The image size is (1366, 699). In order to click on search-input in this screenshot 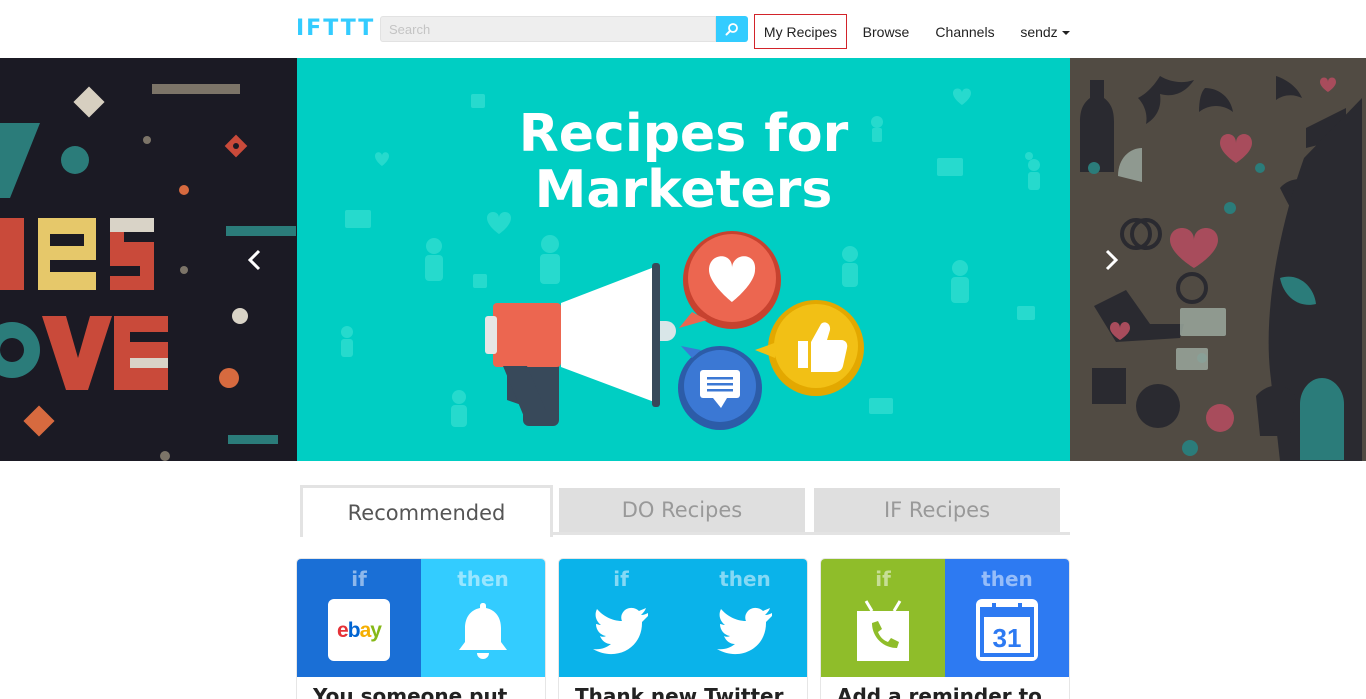, I will do `click(548, 29)`.